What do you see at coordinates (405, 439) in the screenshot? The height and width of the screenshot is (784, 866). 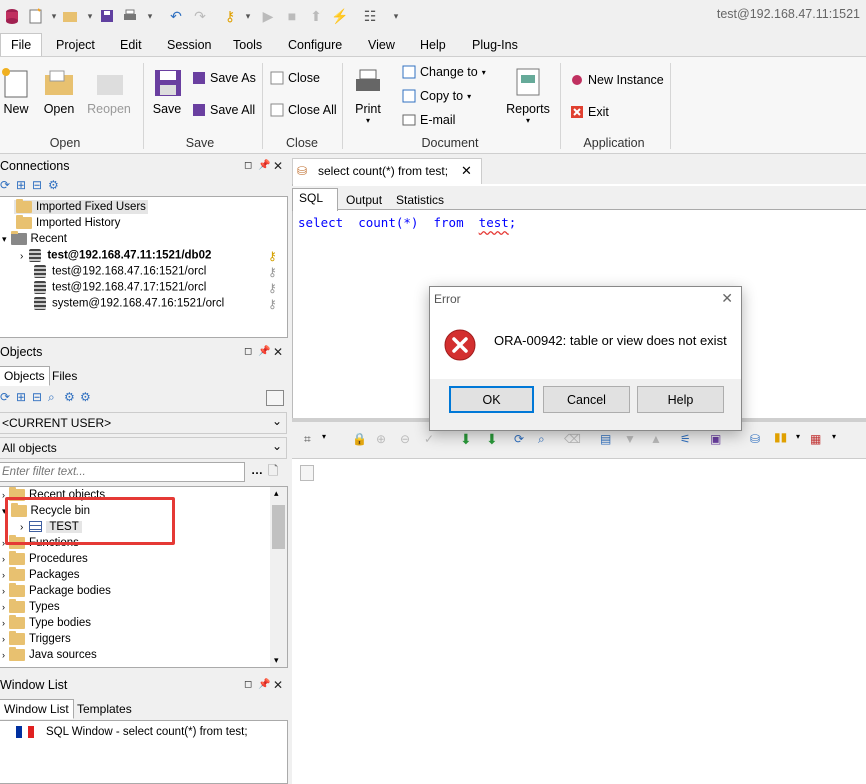 I see `delete-row-icon: ⊖` at bounding box center [405, 439].